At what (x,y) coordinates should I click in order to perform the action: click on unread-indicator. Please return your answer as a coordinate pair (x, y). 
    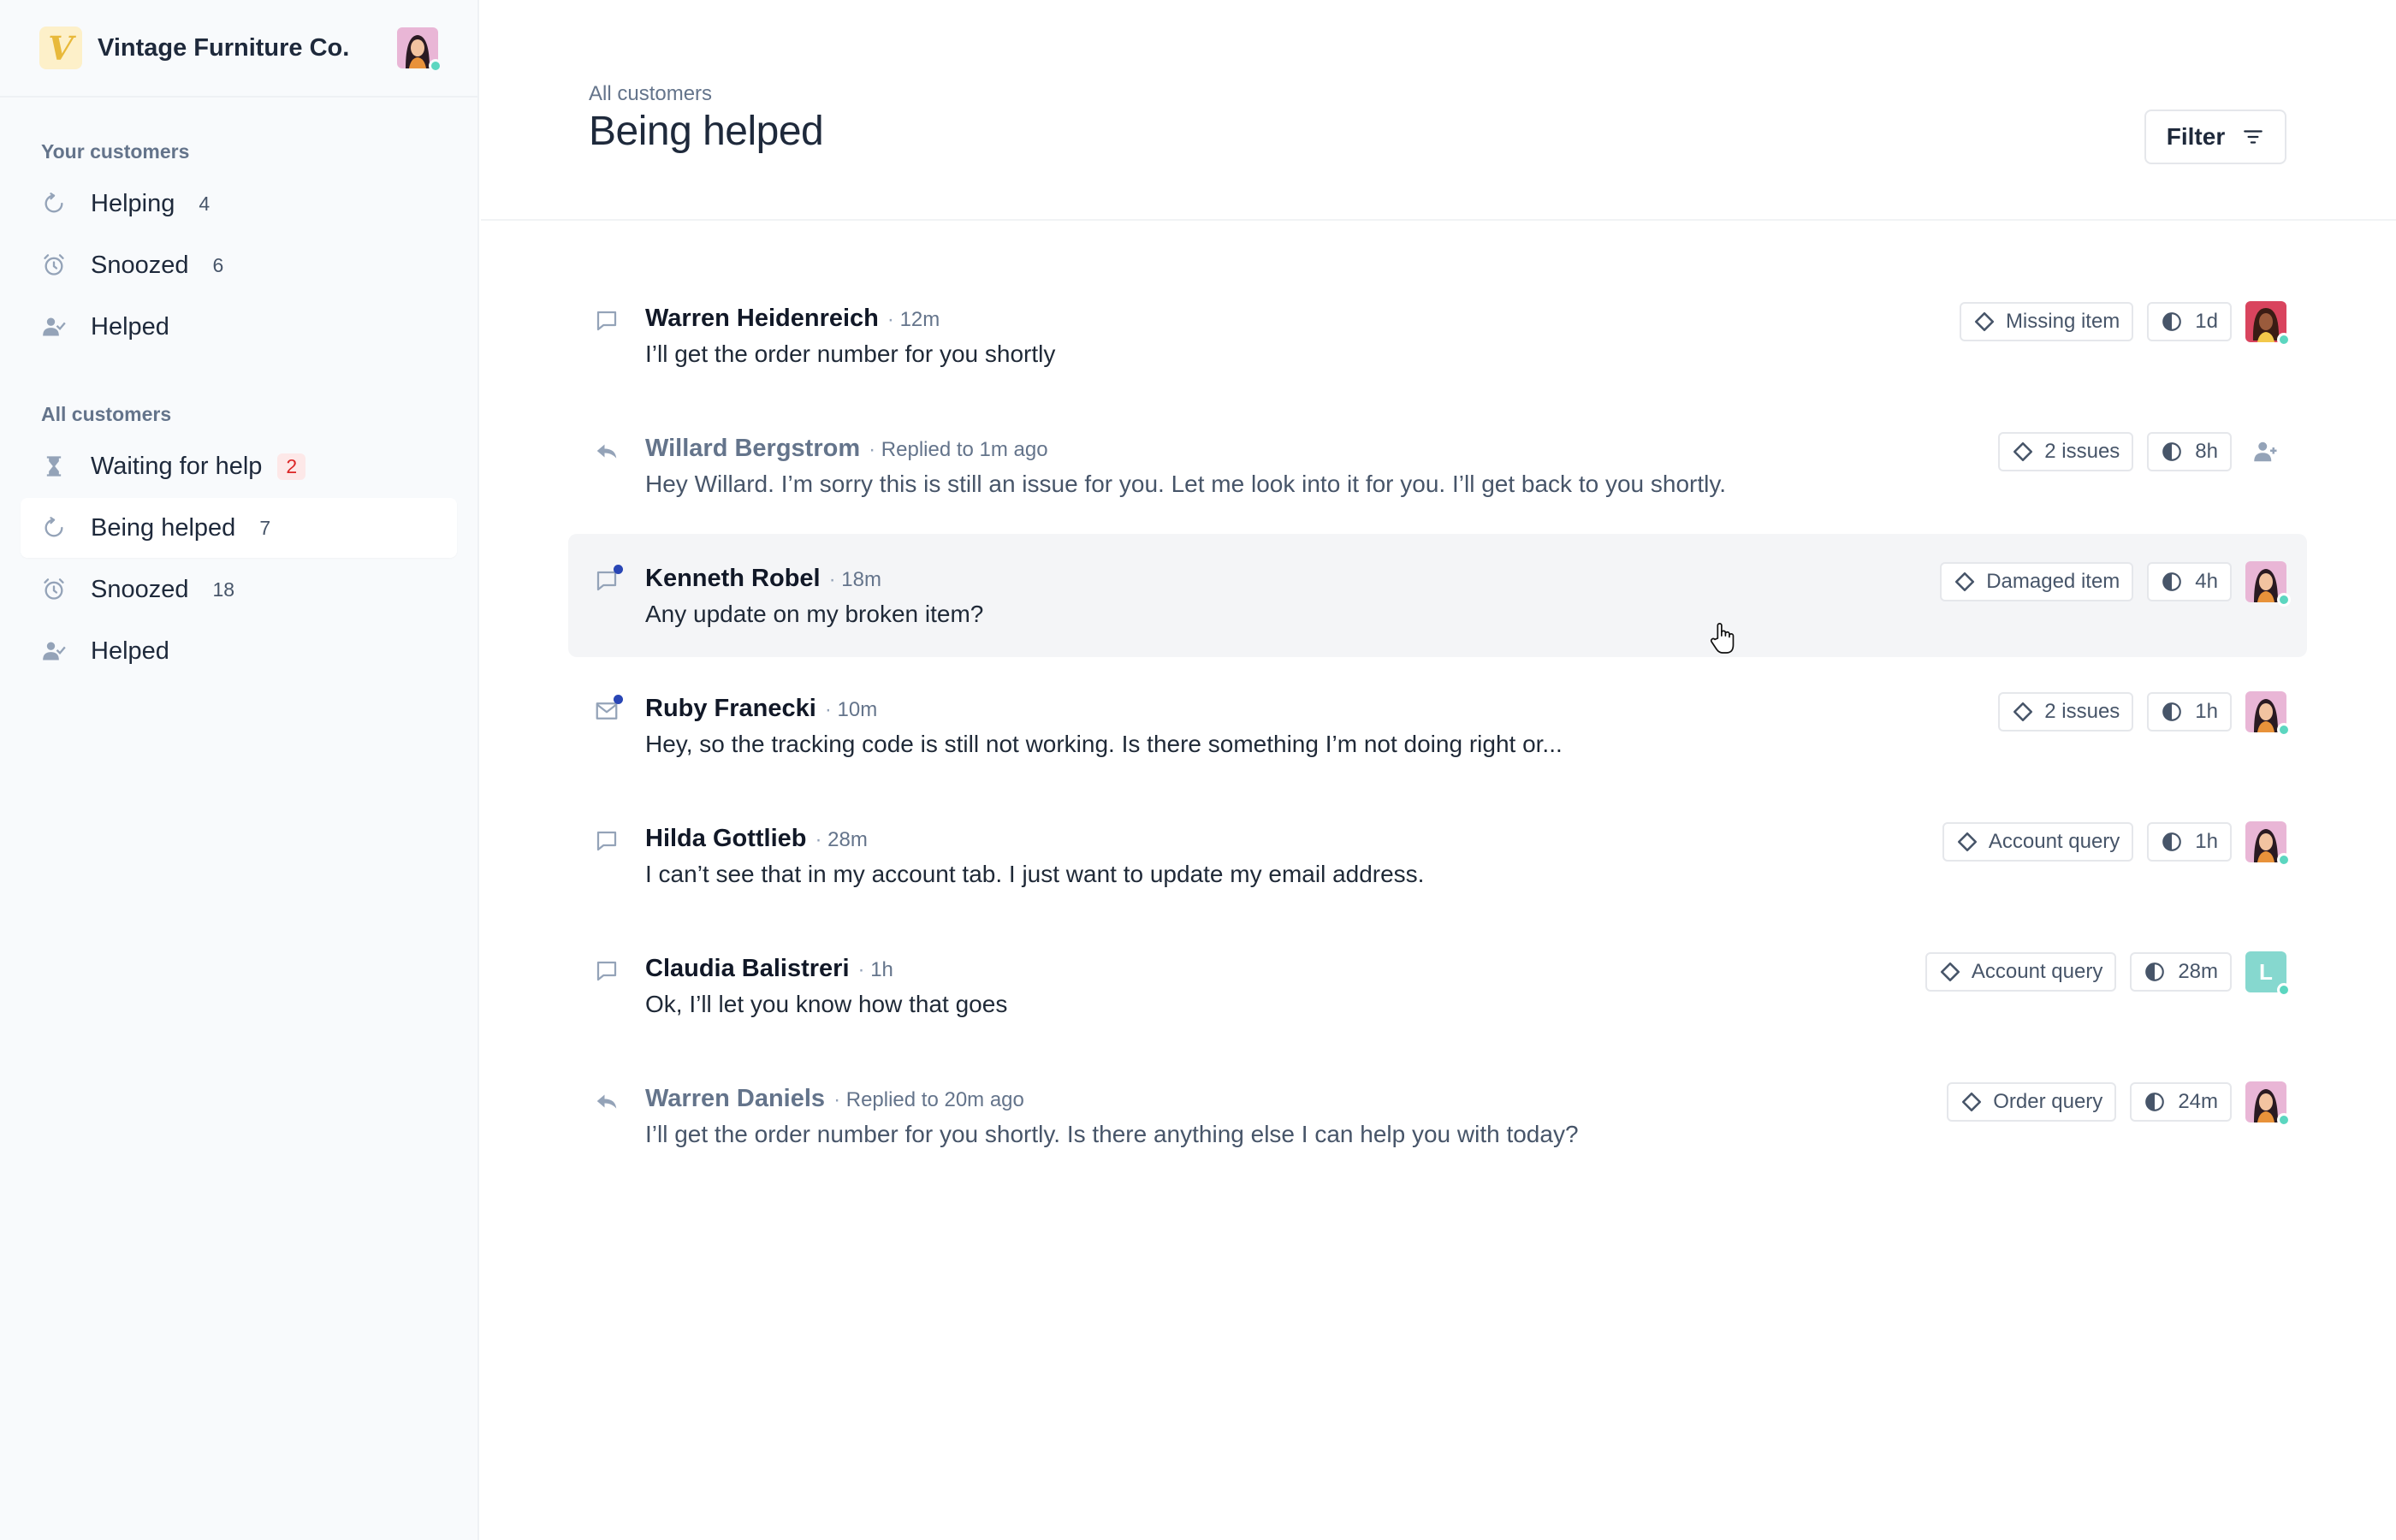
    Looking at the image, I should click on (618, 699).